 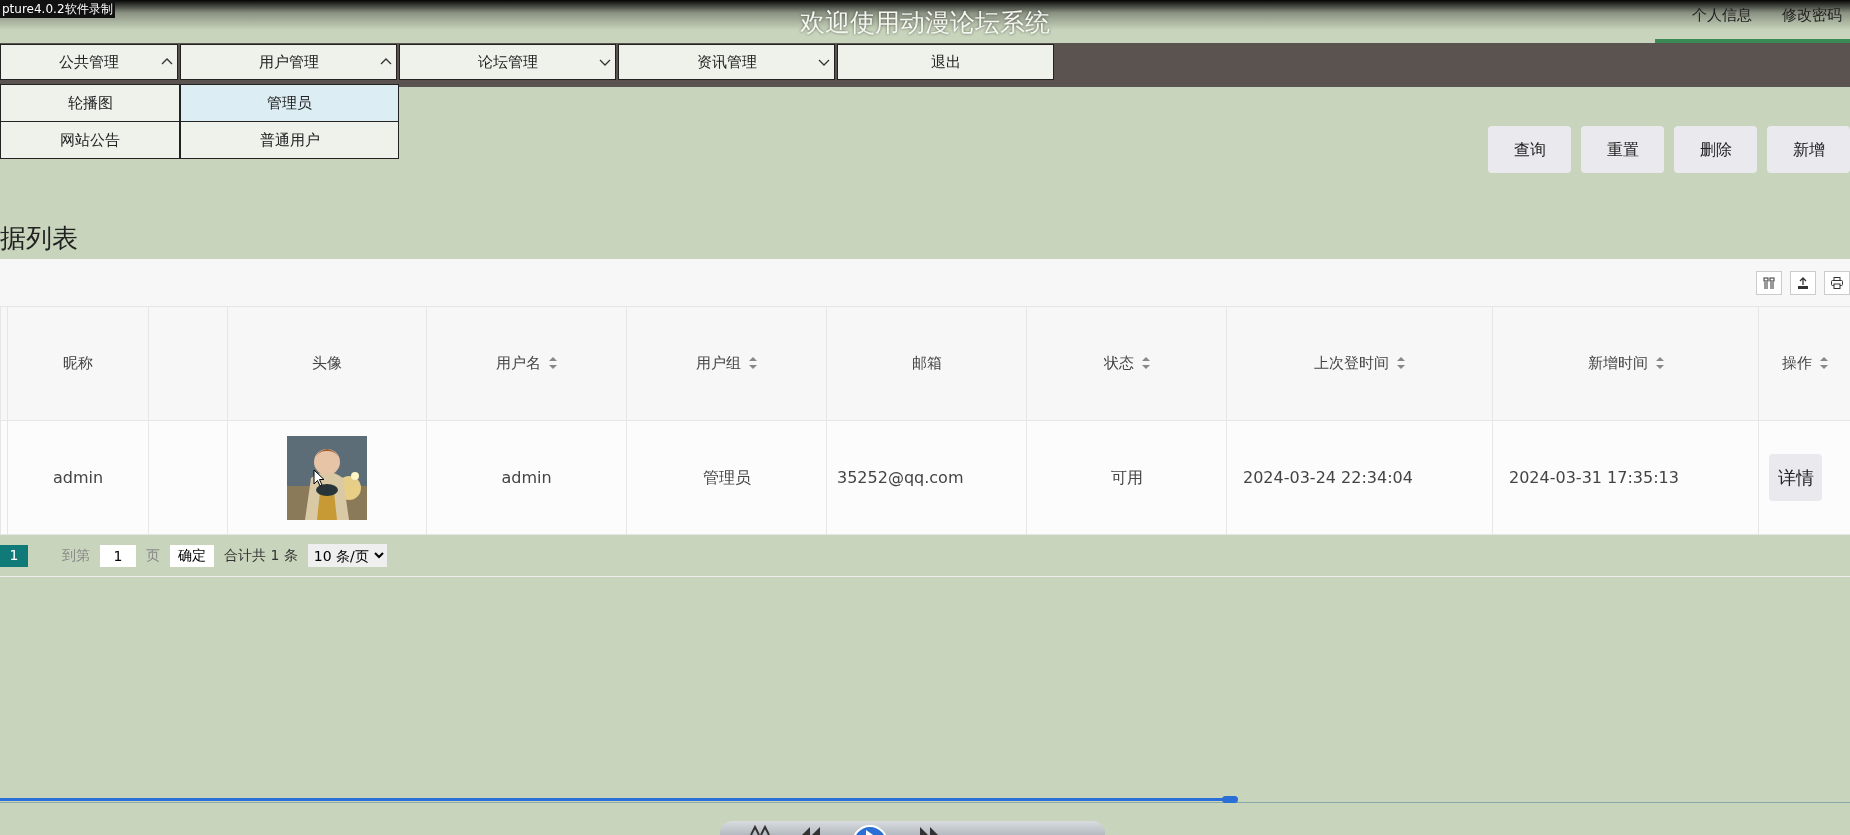 I want to click on play-icon, so click(x=870, y=830).